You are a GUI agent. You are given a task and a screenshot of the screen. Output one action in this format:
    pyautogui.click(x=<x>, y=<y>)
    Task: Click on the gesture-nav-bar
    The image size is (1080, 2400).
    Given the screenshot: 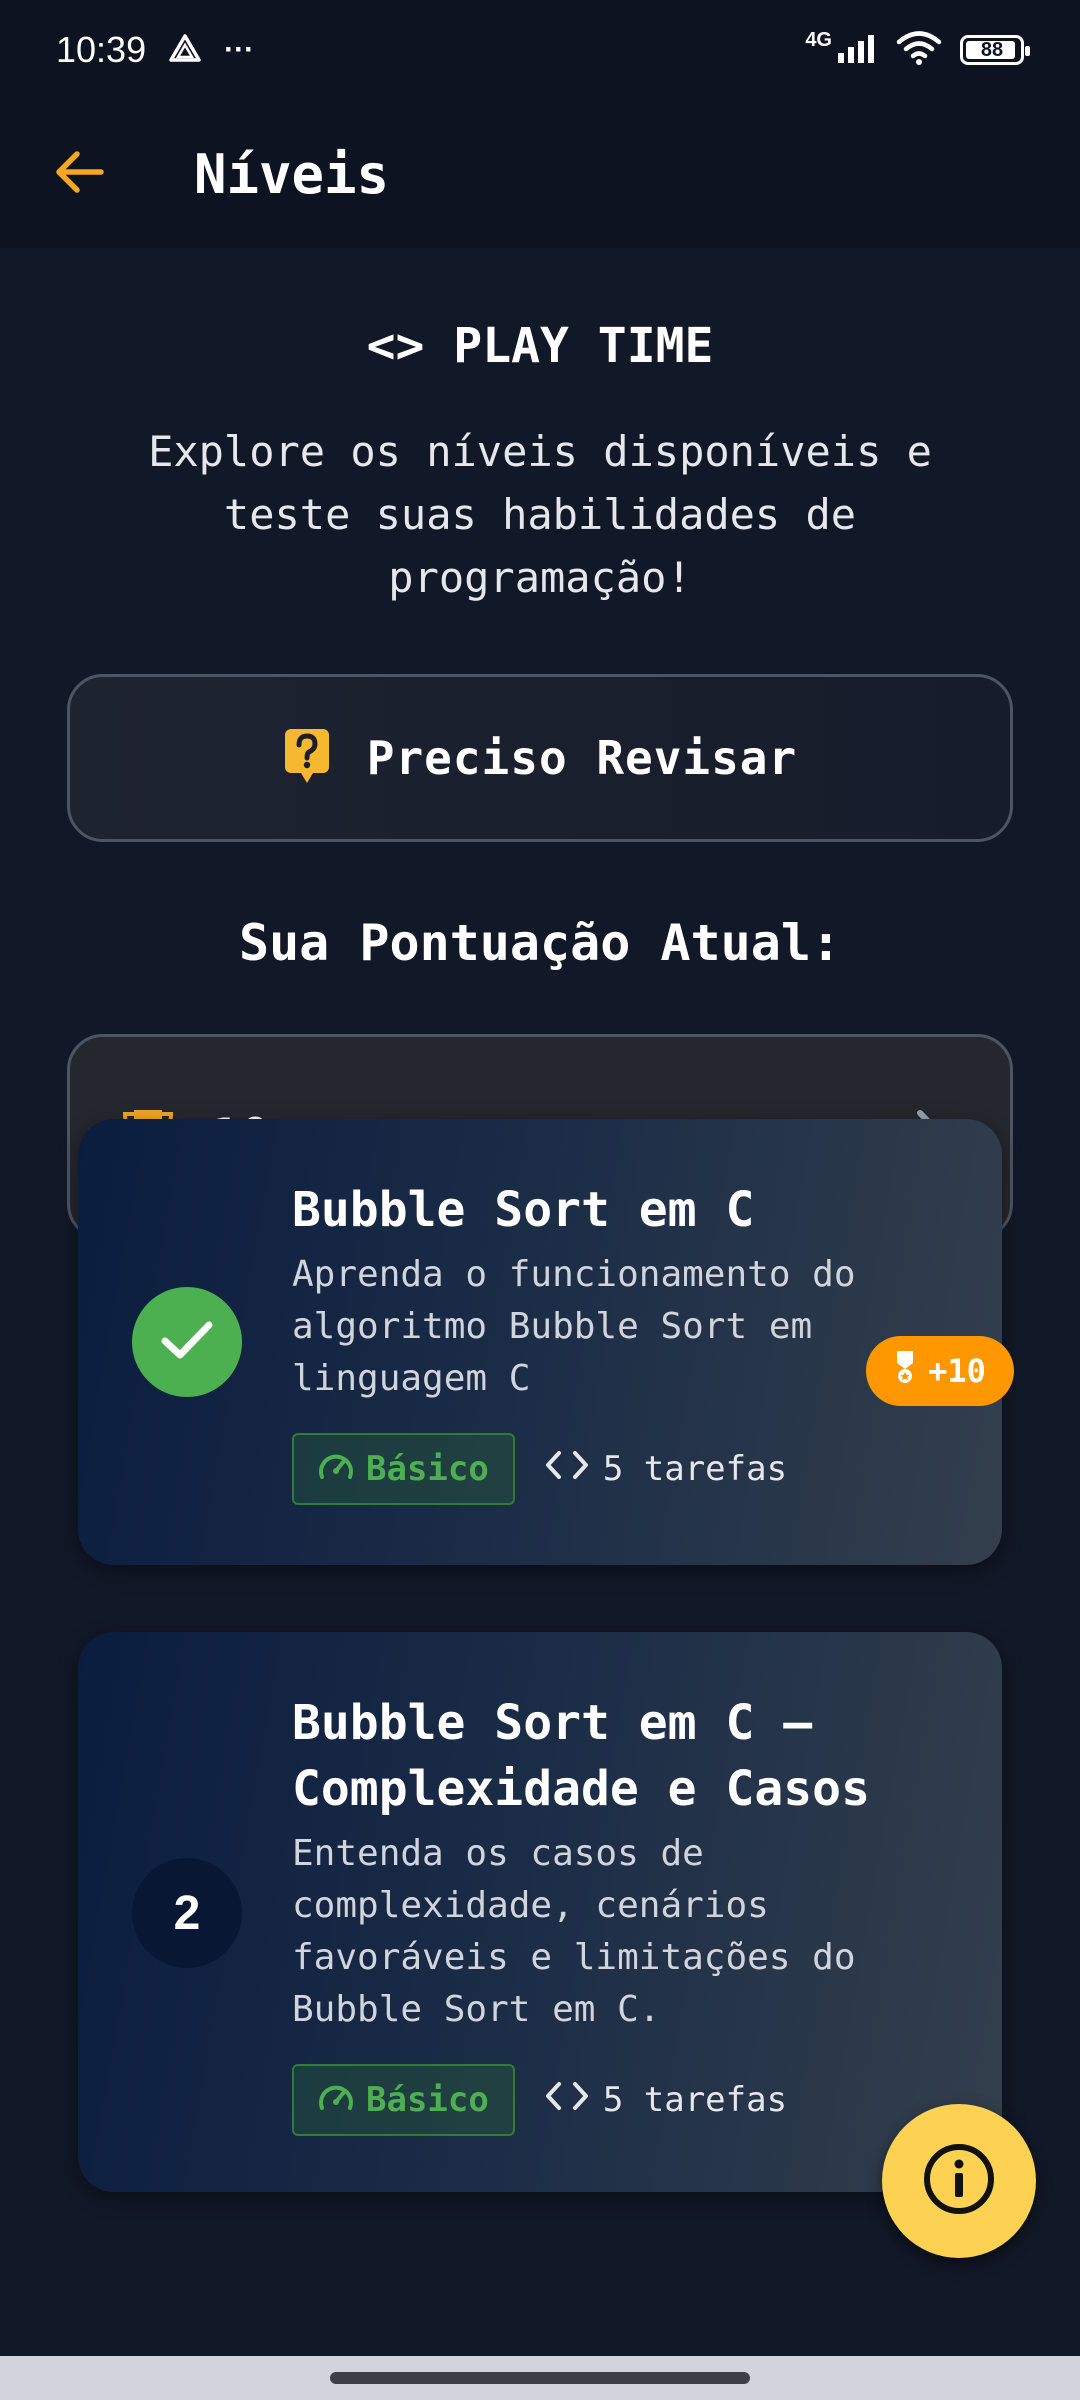 What is the action you would take?
    pyautogui.click(x=540, y=2378)
    